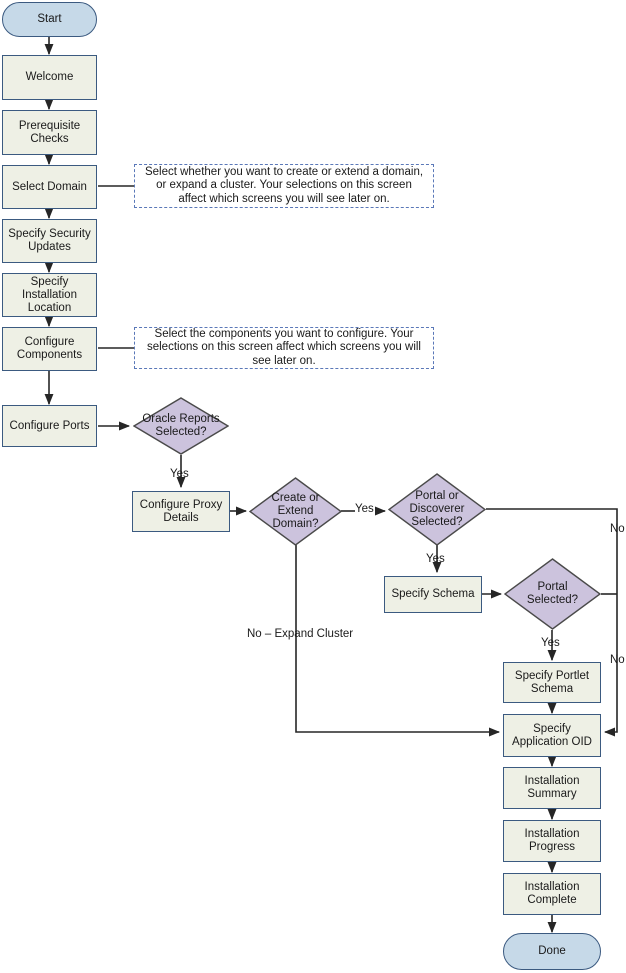 The width and height of the screenshot is (626, 973). I want to click on node-done-label: Done, so click(552, 951).